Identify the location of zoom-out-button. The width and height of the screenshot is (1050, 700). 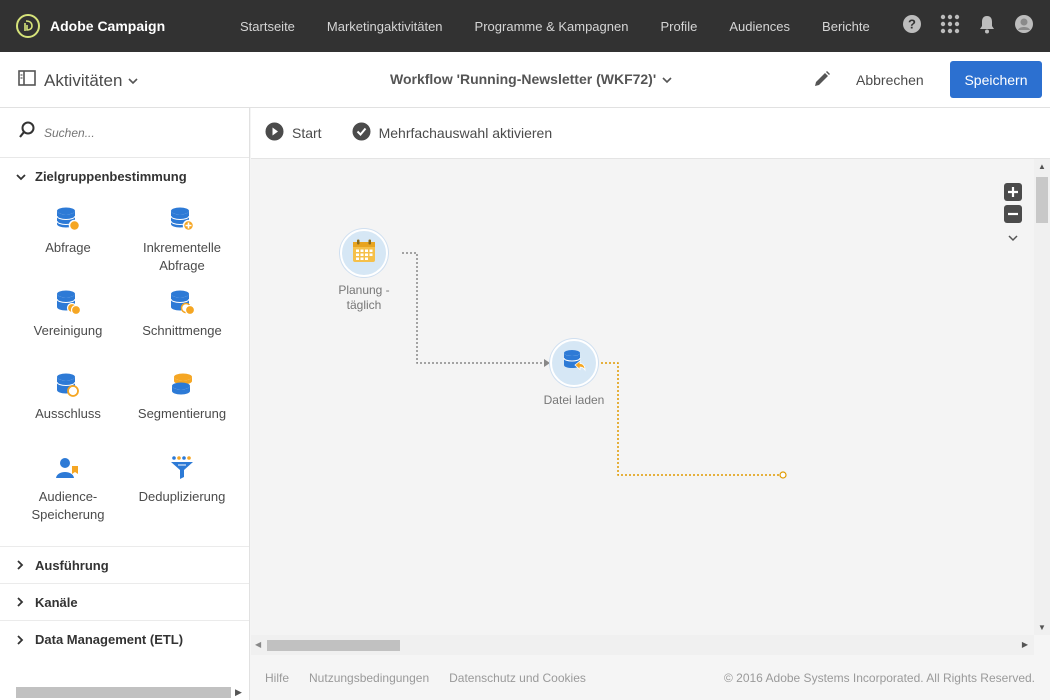
(1013, 214).